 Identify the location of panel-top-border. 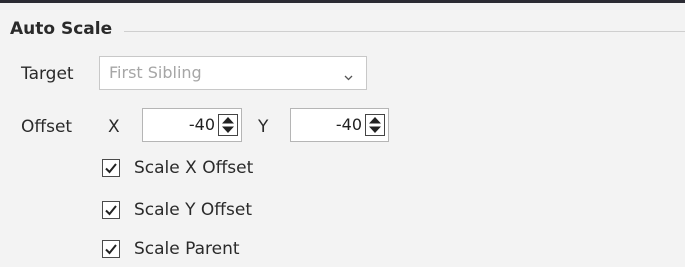
(342, 1).